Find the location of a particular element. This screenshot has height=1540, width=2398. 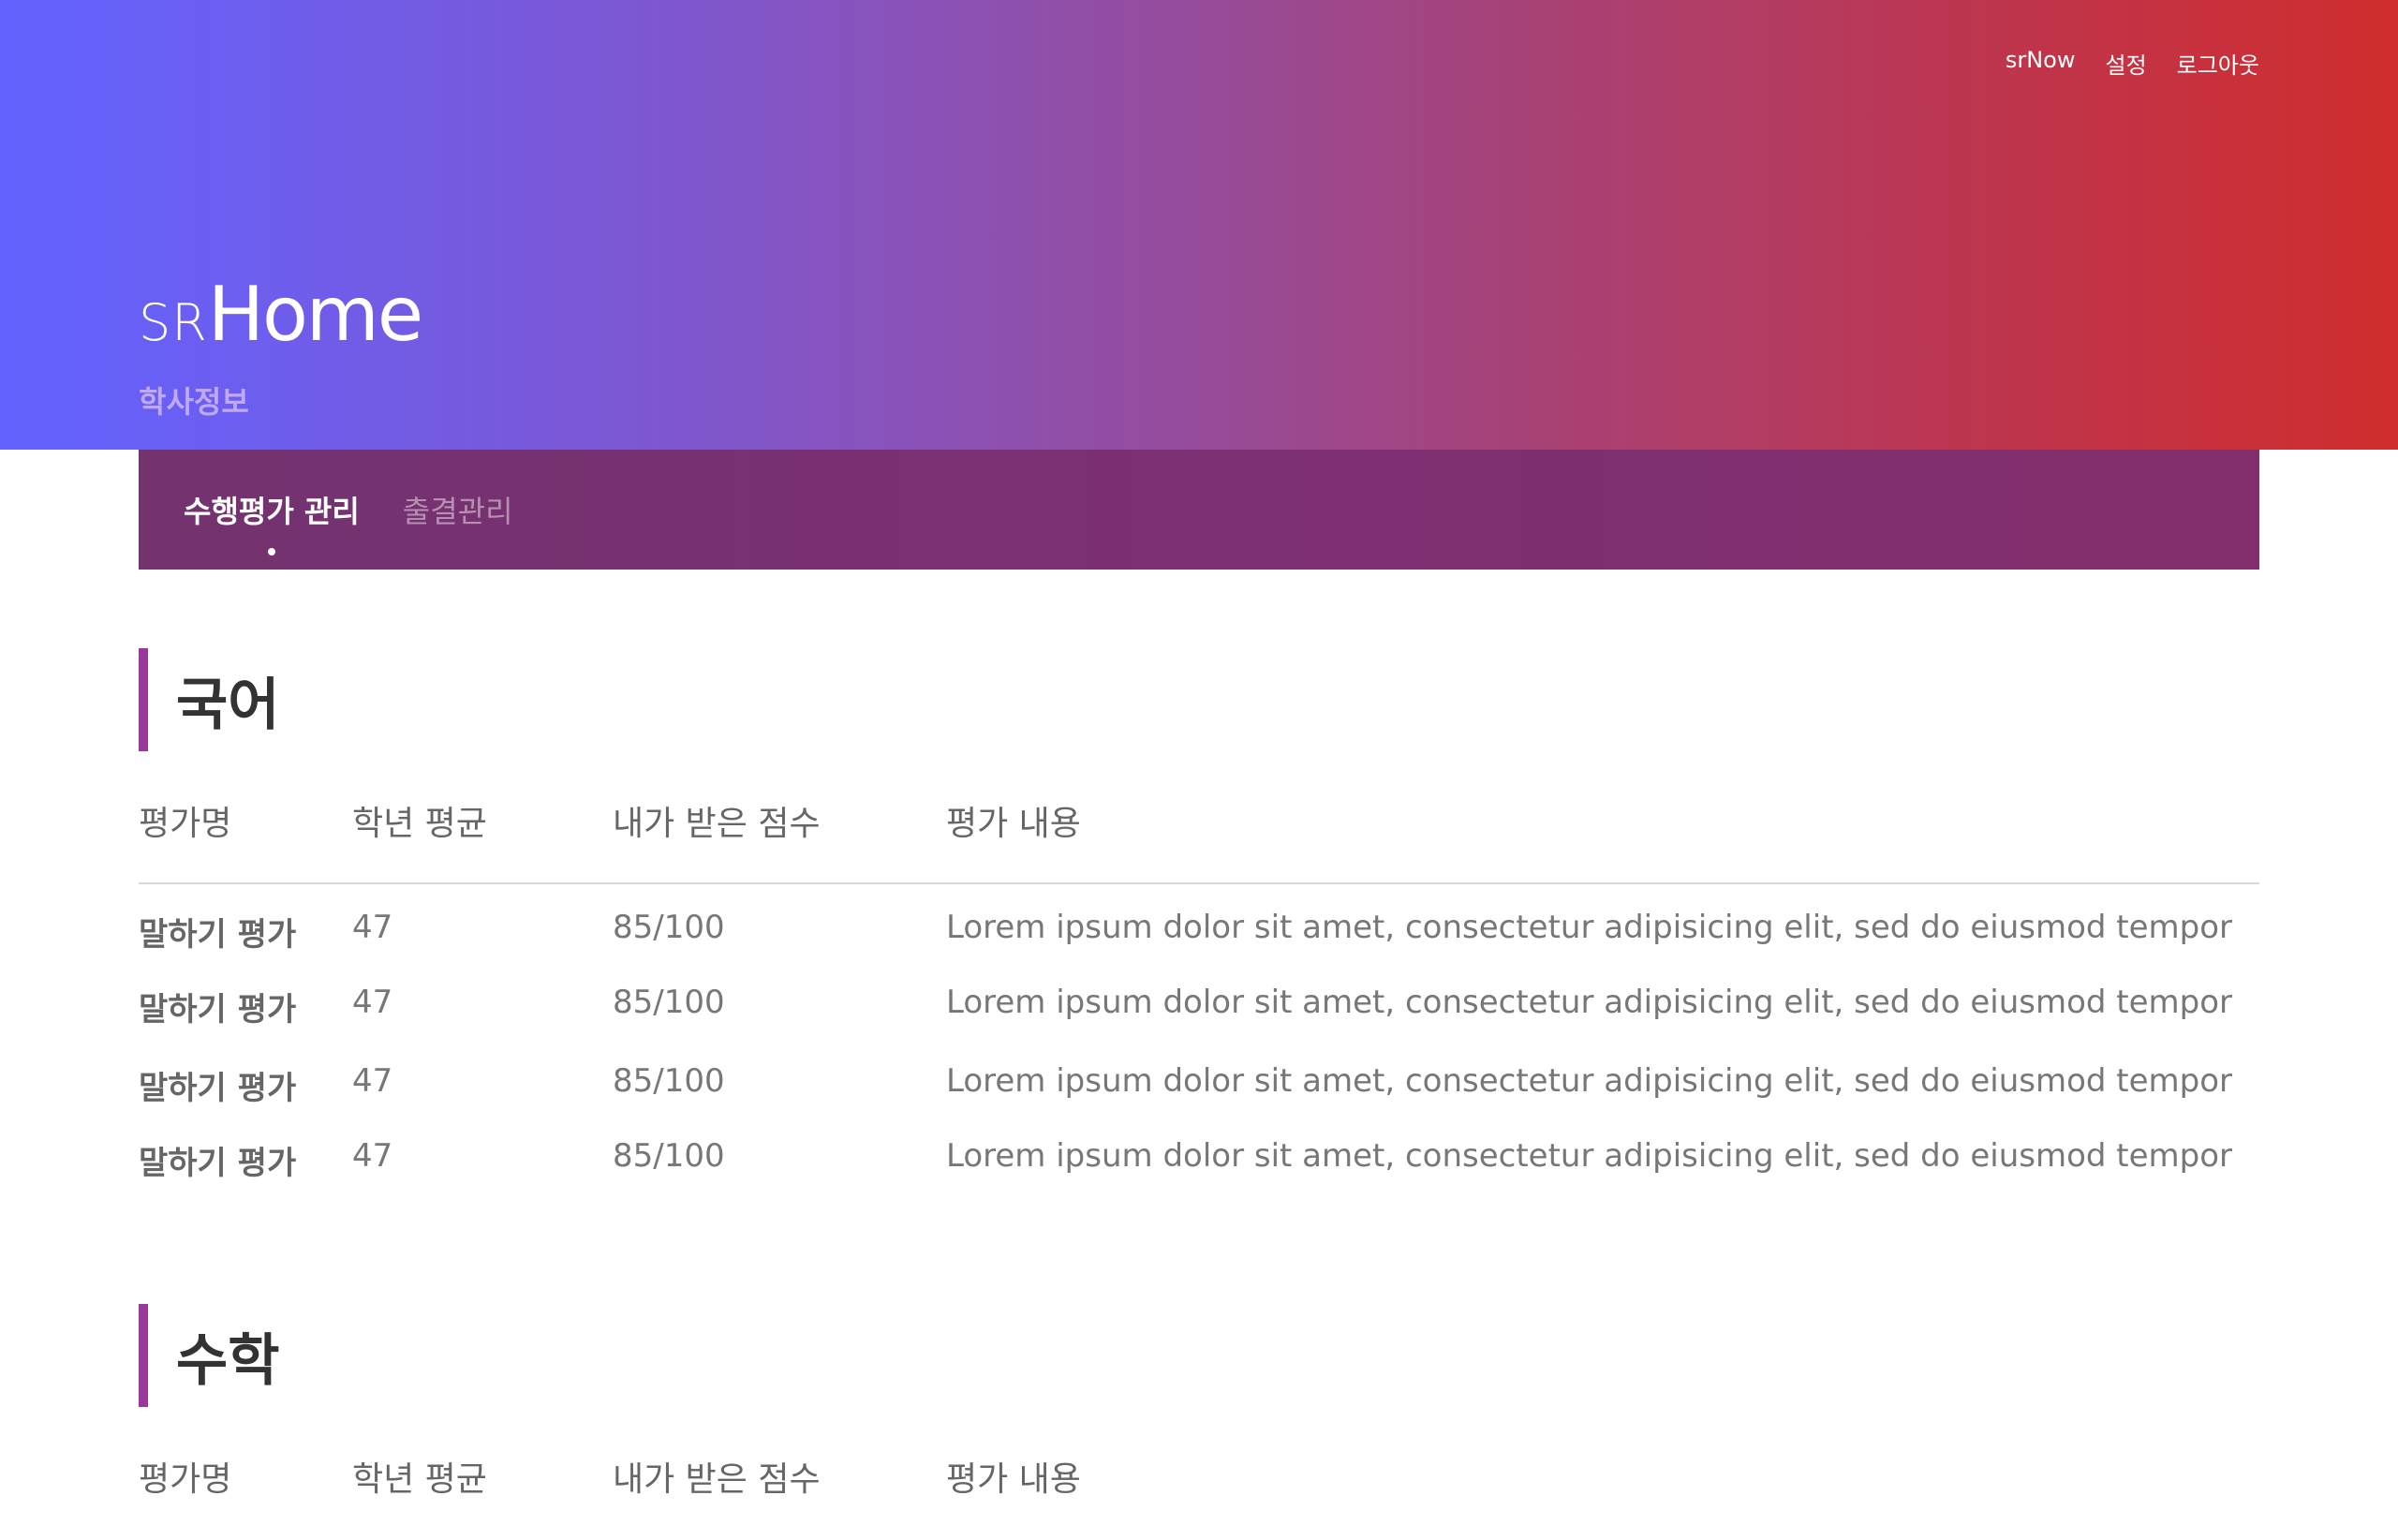

page-subtitle: 학사정보 is located at coordinates (194, 402).